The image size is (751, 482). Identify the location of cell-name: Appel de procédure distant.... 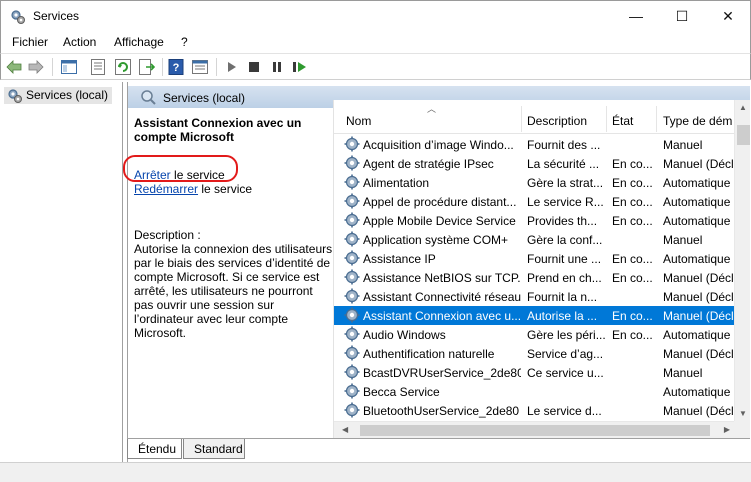
(440, 202).